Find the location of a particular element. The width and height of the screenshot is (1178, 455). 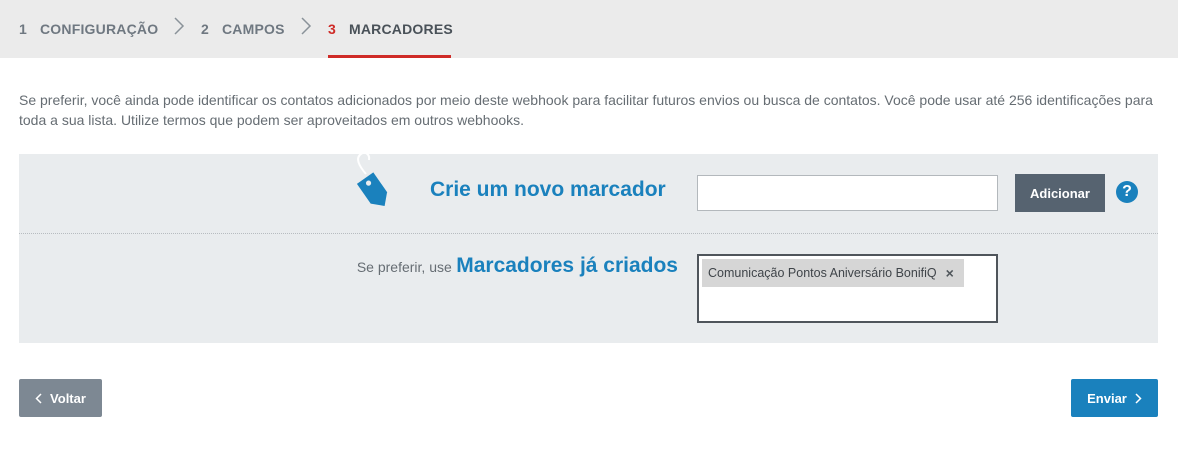

remove-tag-icon: × is located at coordinates (950, 273).